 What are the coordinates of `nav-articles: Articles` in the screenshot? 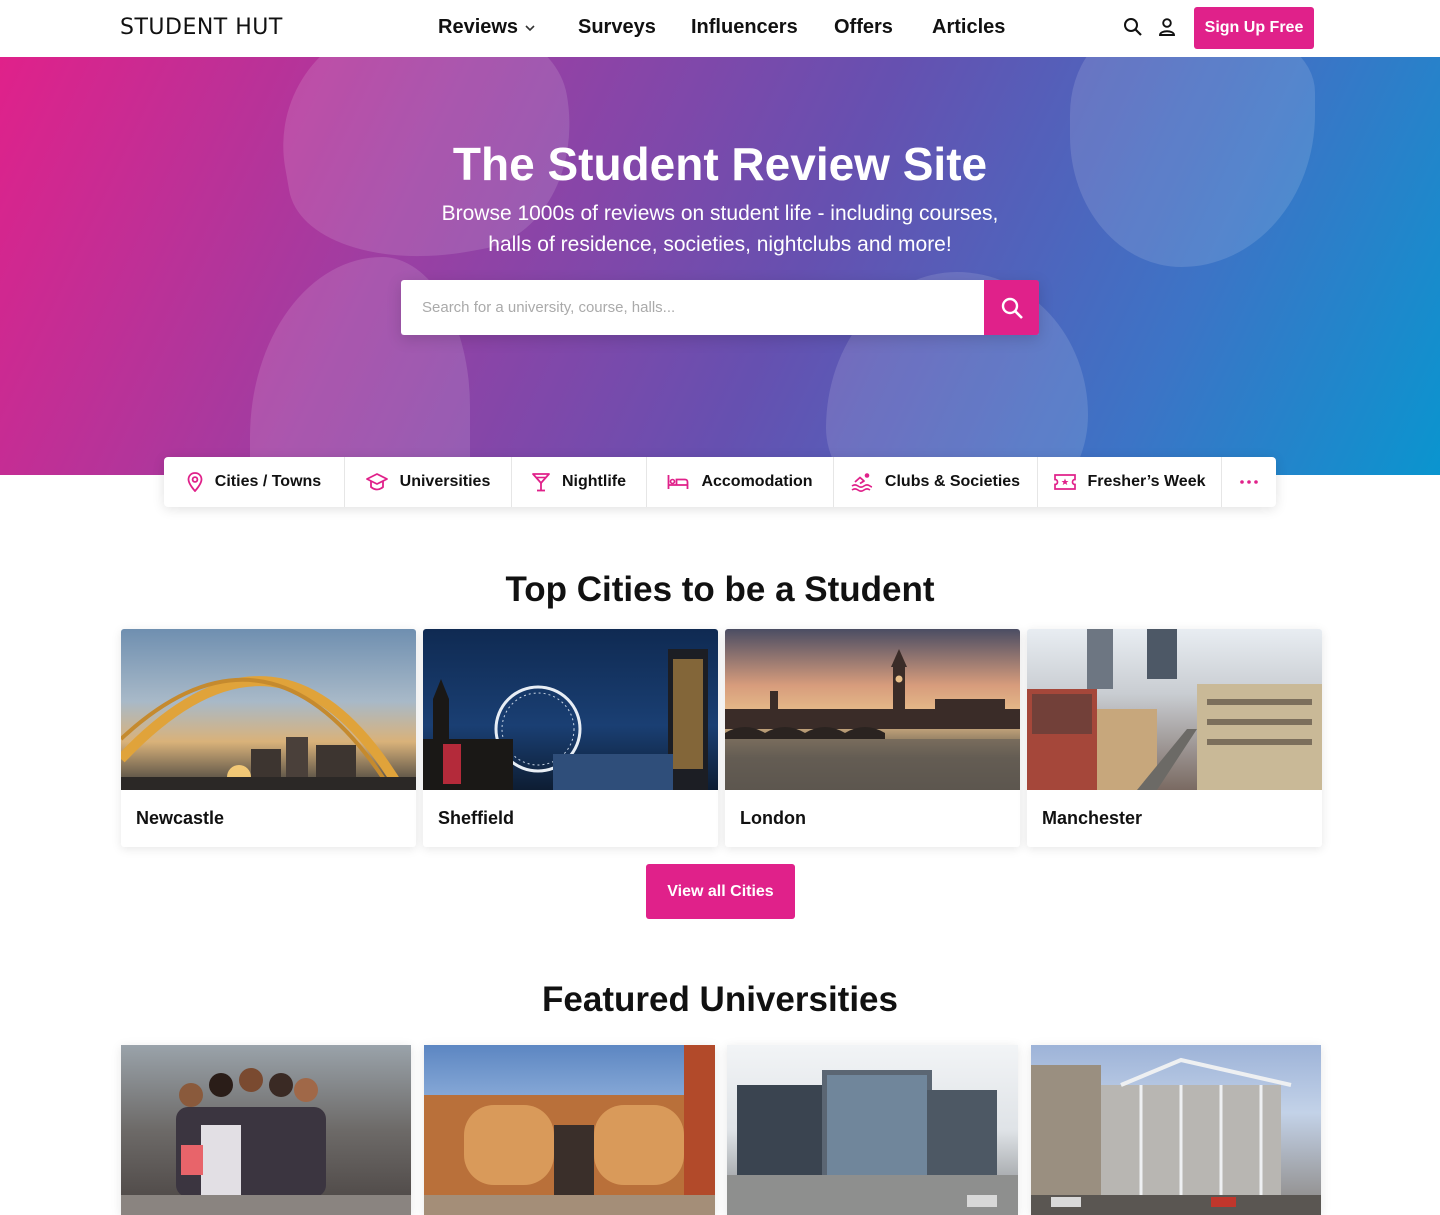 It's located at (968, 27).